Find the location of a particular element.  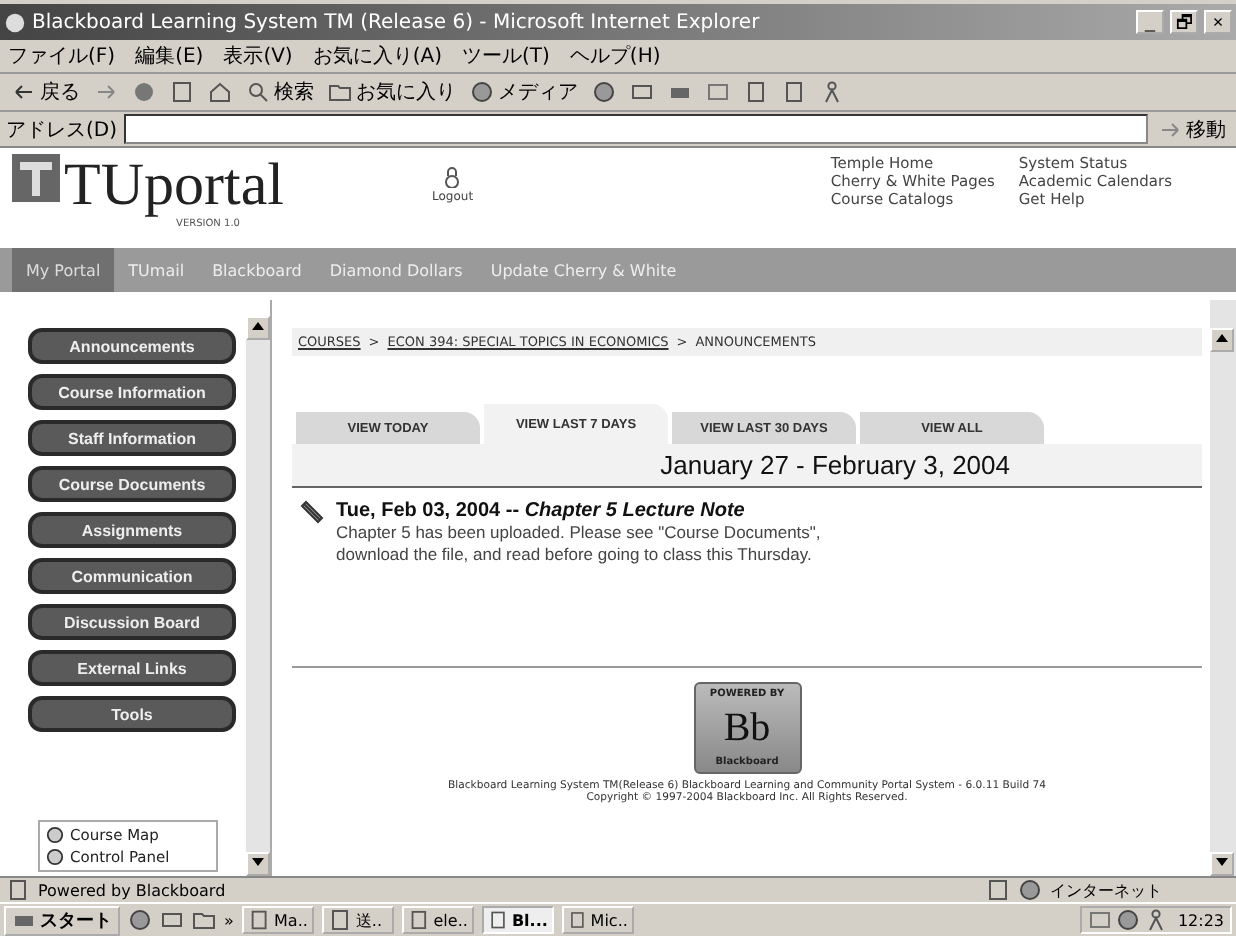

window-title: Blackboard Learning System TM (Release 6) - Microsoft Internet Explorer is located at coordinates (397, 22).